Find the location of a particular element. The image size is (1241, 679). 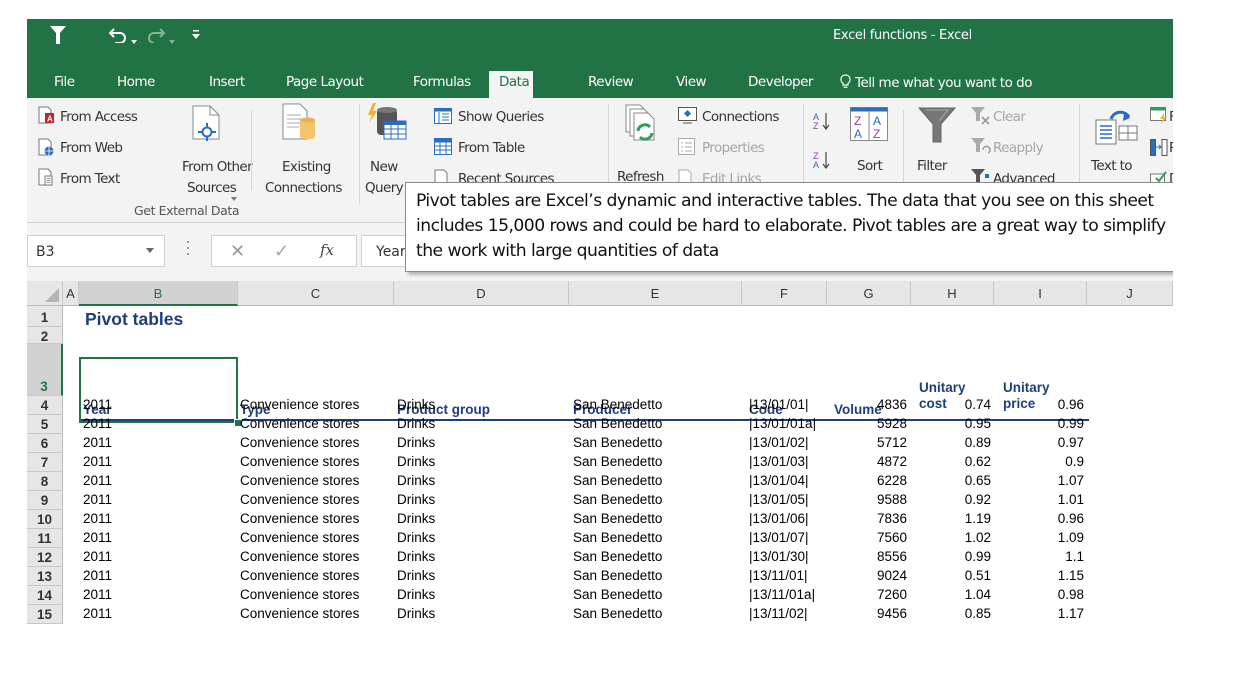

tab-formulas: Formulas is located at coordinates (442, 82).